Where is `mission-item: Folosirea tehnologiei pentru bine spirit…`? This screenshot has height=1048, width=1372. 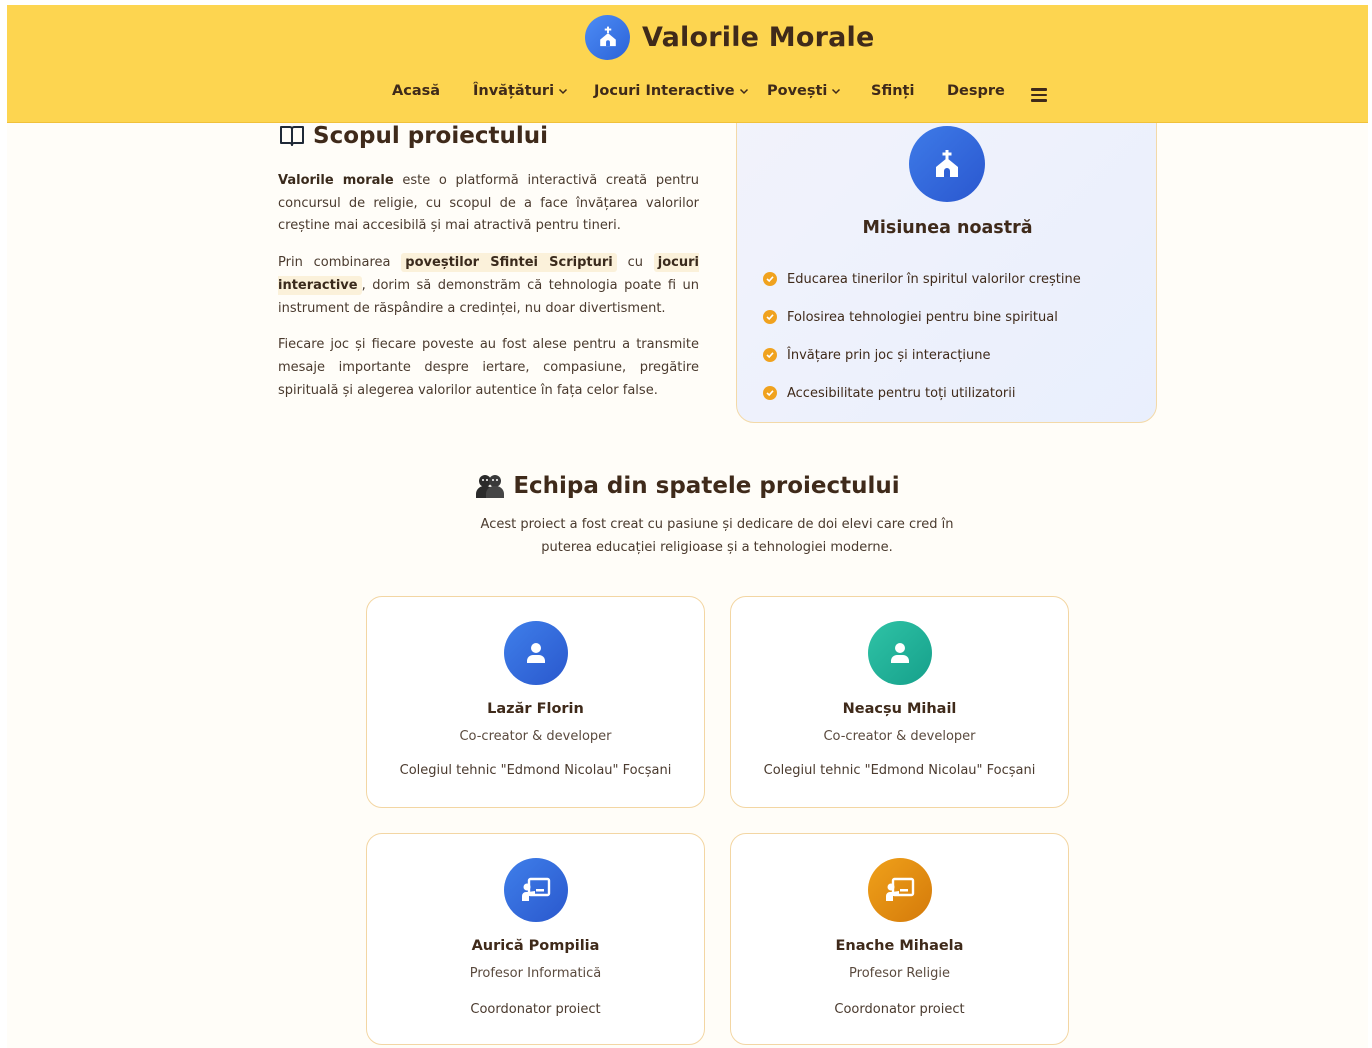
mission-item: Folosirea tehnologiei pentru bine spirit… is located at coordinates (922, 317).